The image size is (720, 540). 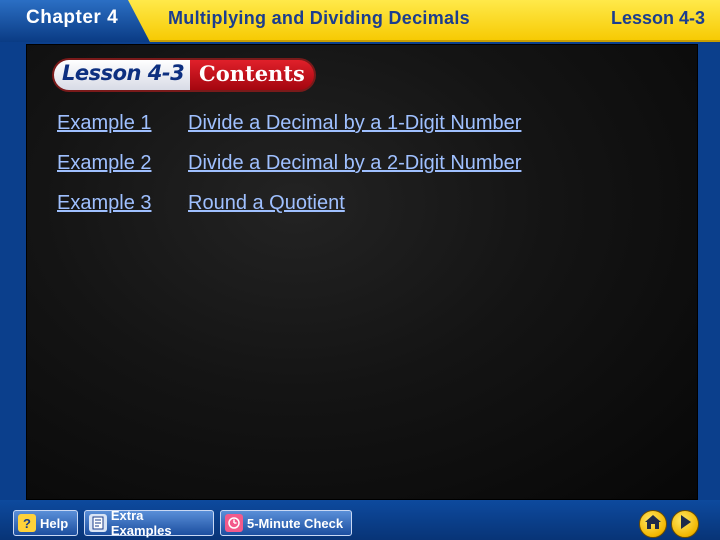 I want to click on clock-icon, so click(x=234, y=523).